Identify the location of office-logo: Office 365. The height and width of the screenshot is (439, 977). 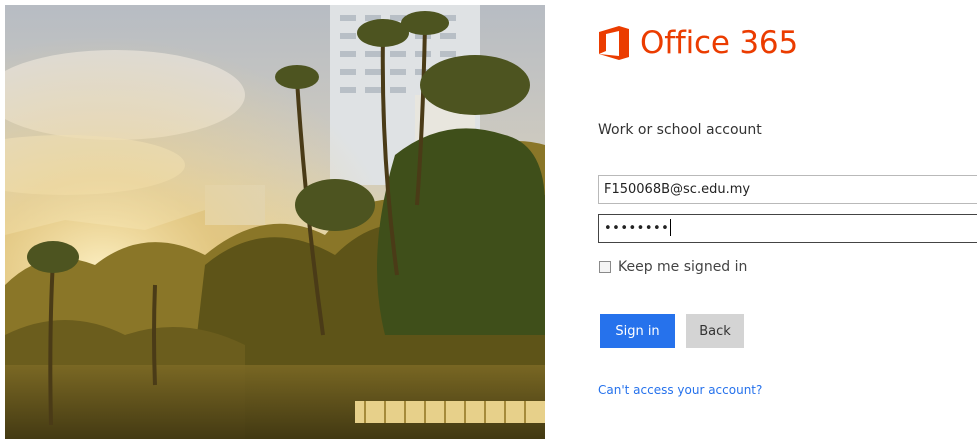
(697, 43).